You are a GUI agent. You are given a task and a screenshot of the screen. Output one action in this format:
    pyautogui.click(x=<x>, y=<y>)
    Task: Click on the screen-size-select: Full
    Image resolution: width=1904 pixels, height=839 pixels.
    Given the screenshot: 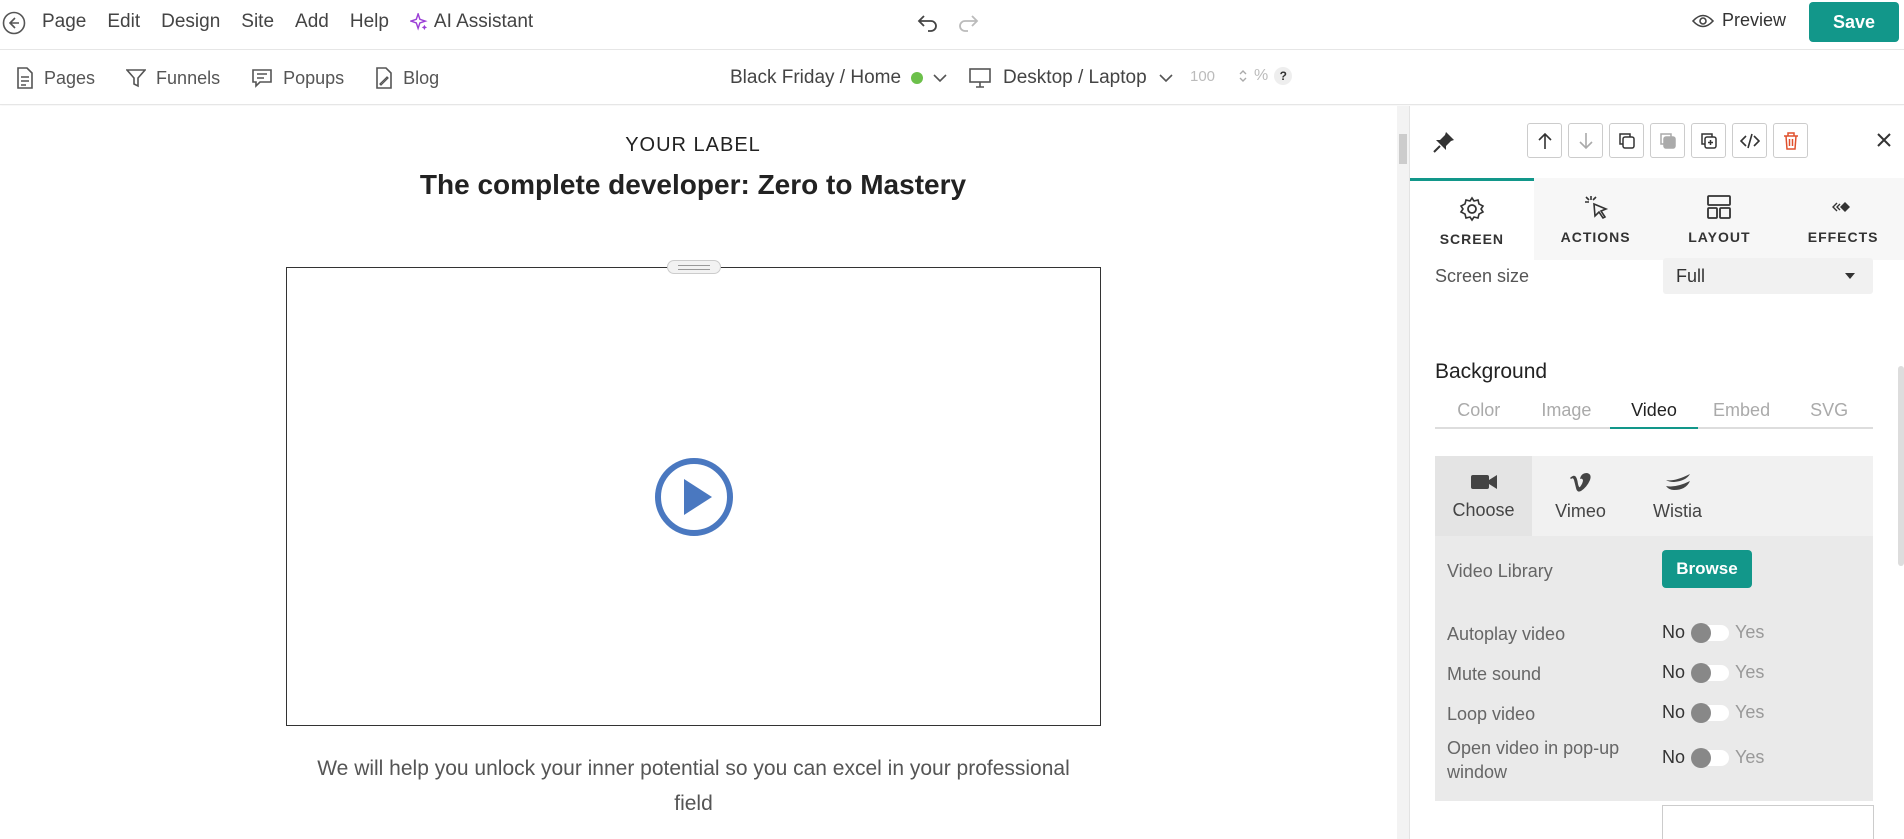 What is the action you would take?
    pyautogui.click(x=1768, y=276)
    